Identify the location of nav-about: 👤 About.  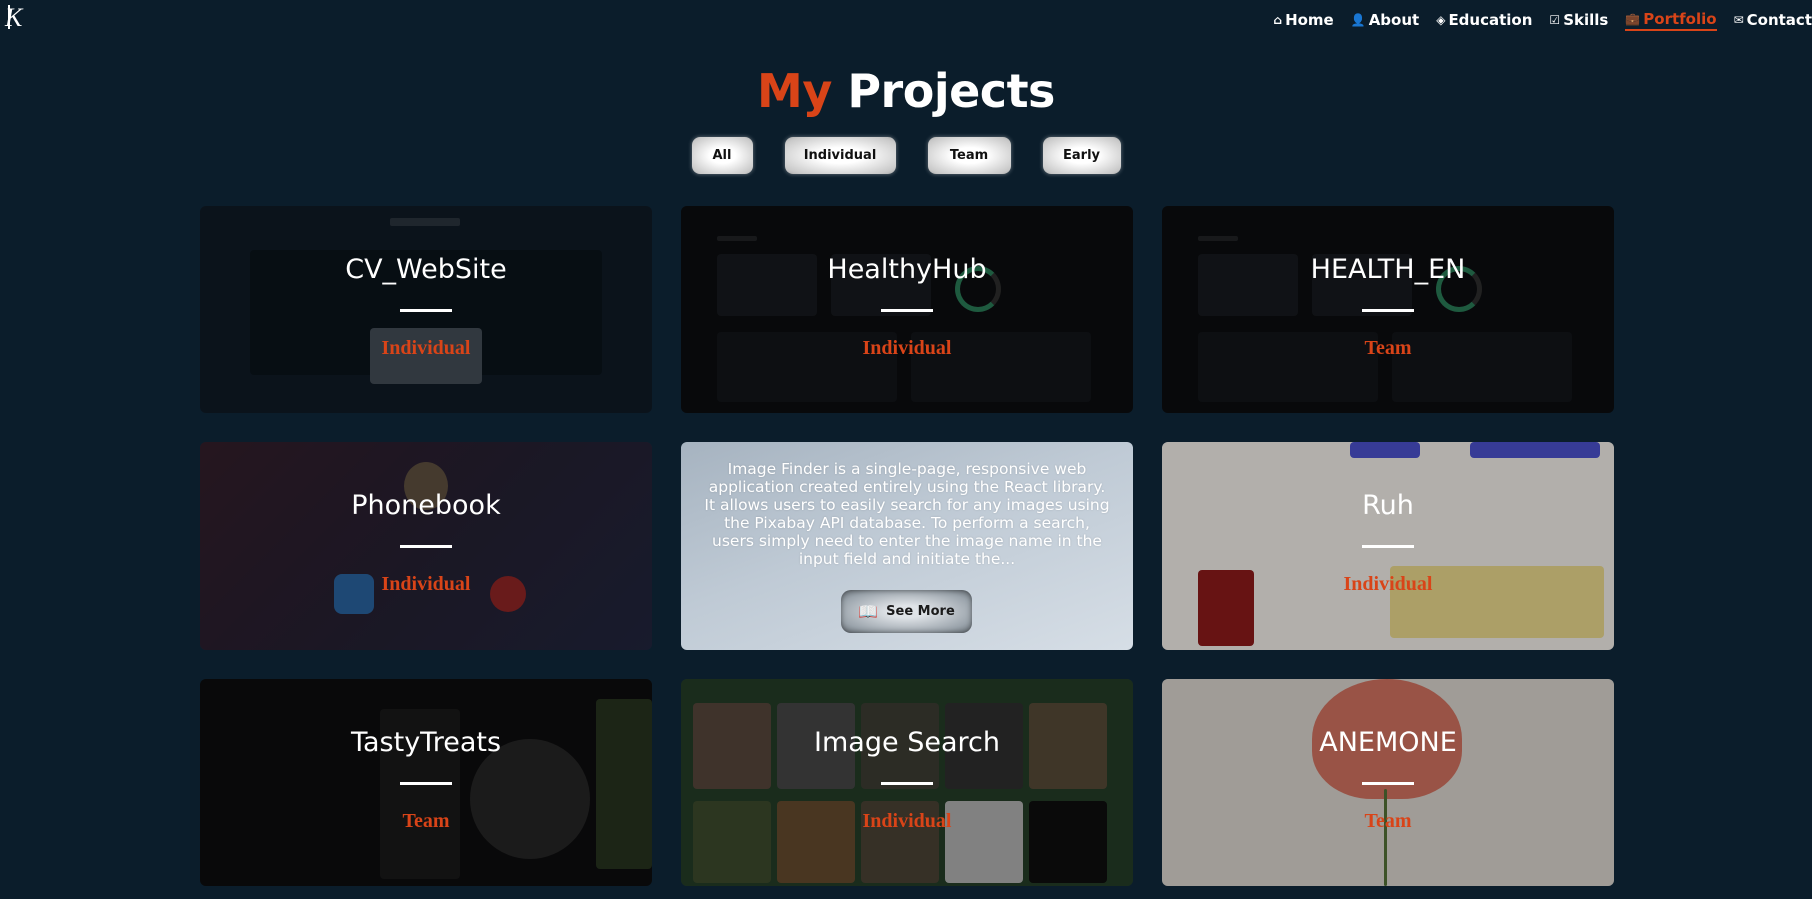
(1385, 20).